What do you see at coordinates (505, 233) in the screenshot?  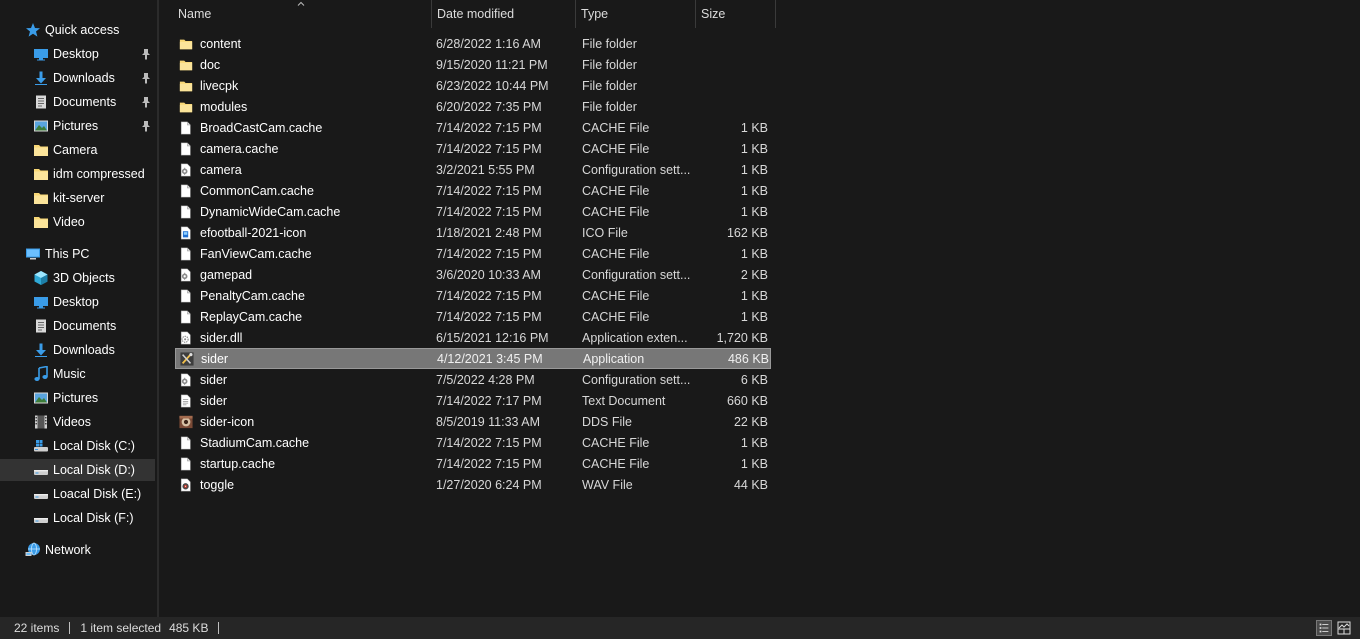 I see `file-date: 1/18/2021 2:48 PM` at bounding box center [505, 233].